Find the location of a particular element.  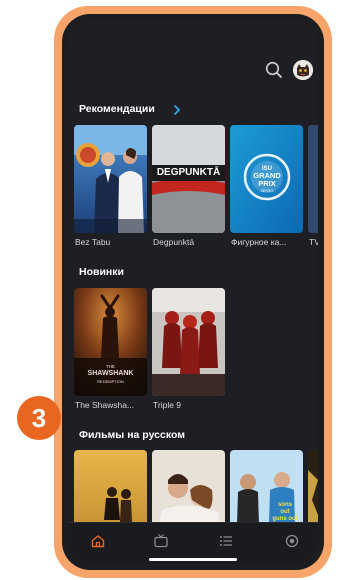

poster-text-line: REDEMPTION is located at coordinates (110, 381).